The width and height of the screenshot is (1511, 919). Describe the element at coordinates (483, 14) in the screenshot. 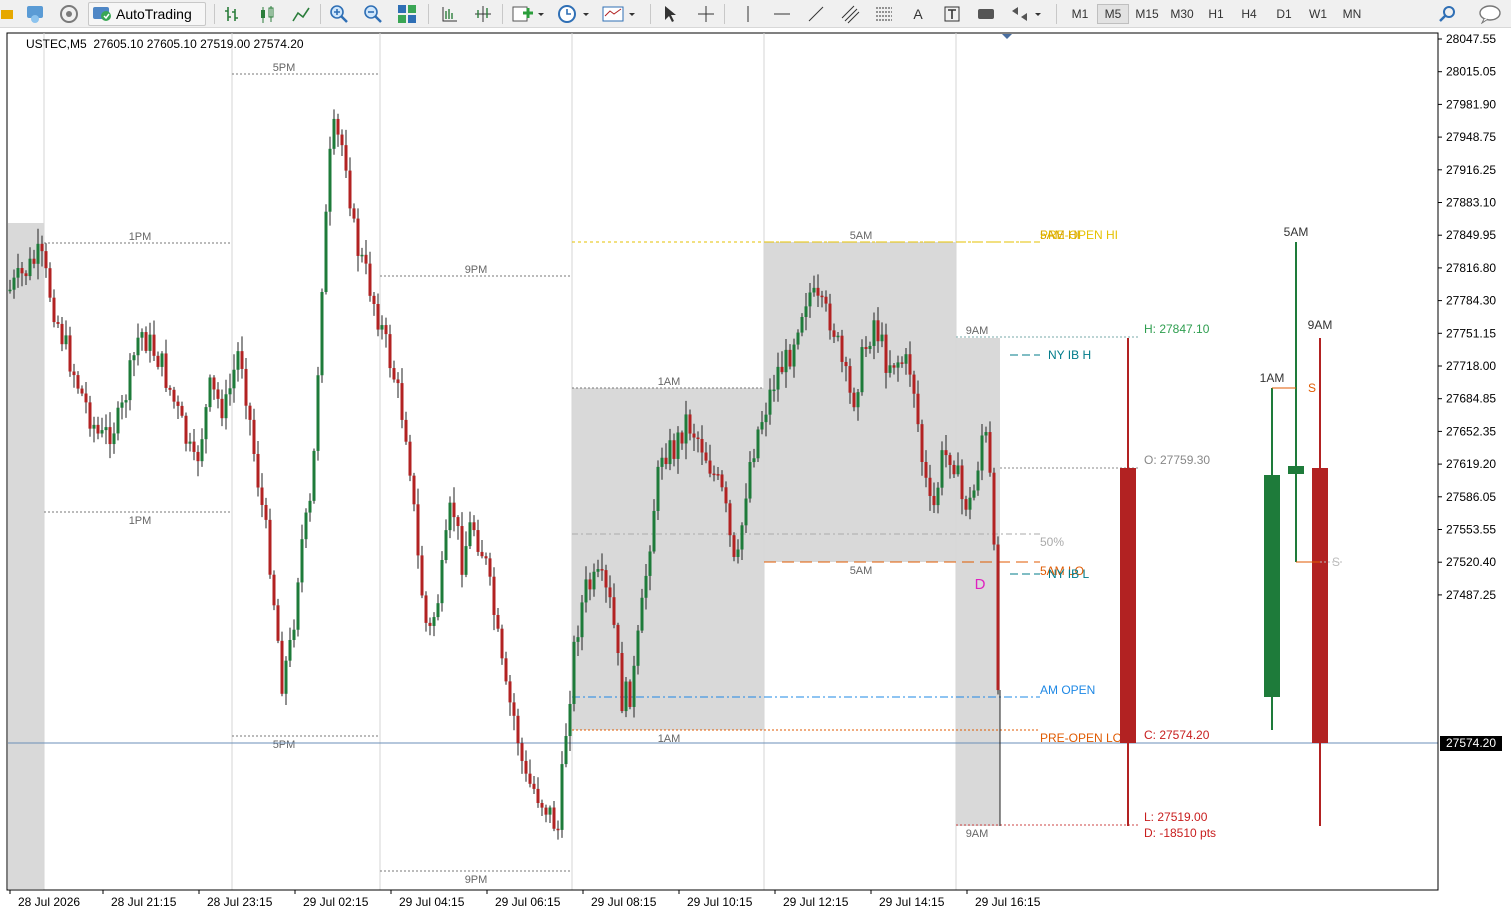

I see `autoscroll-icon` at that location.